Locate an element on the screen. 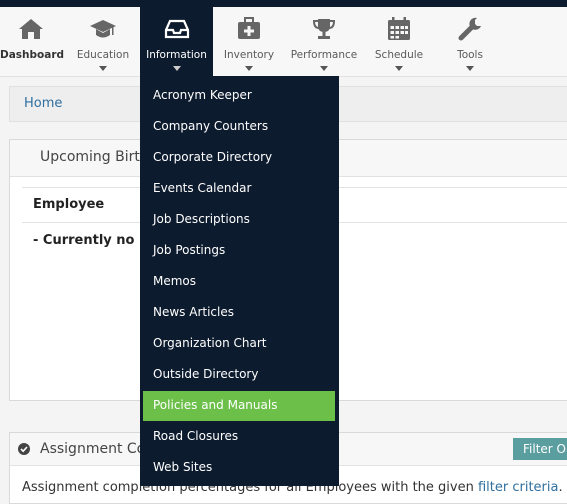 This screenshot has width=567, height=504. nav-information: Information is located at coordinates (176, 41).